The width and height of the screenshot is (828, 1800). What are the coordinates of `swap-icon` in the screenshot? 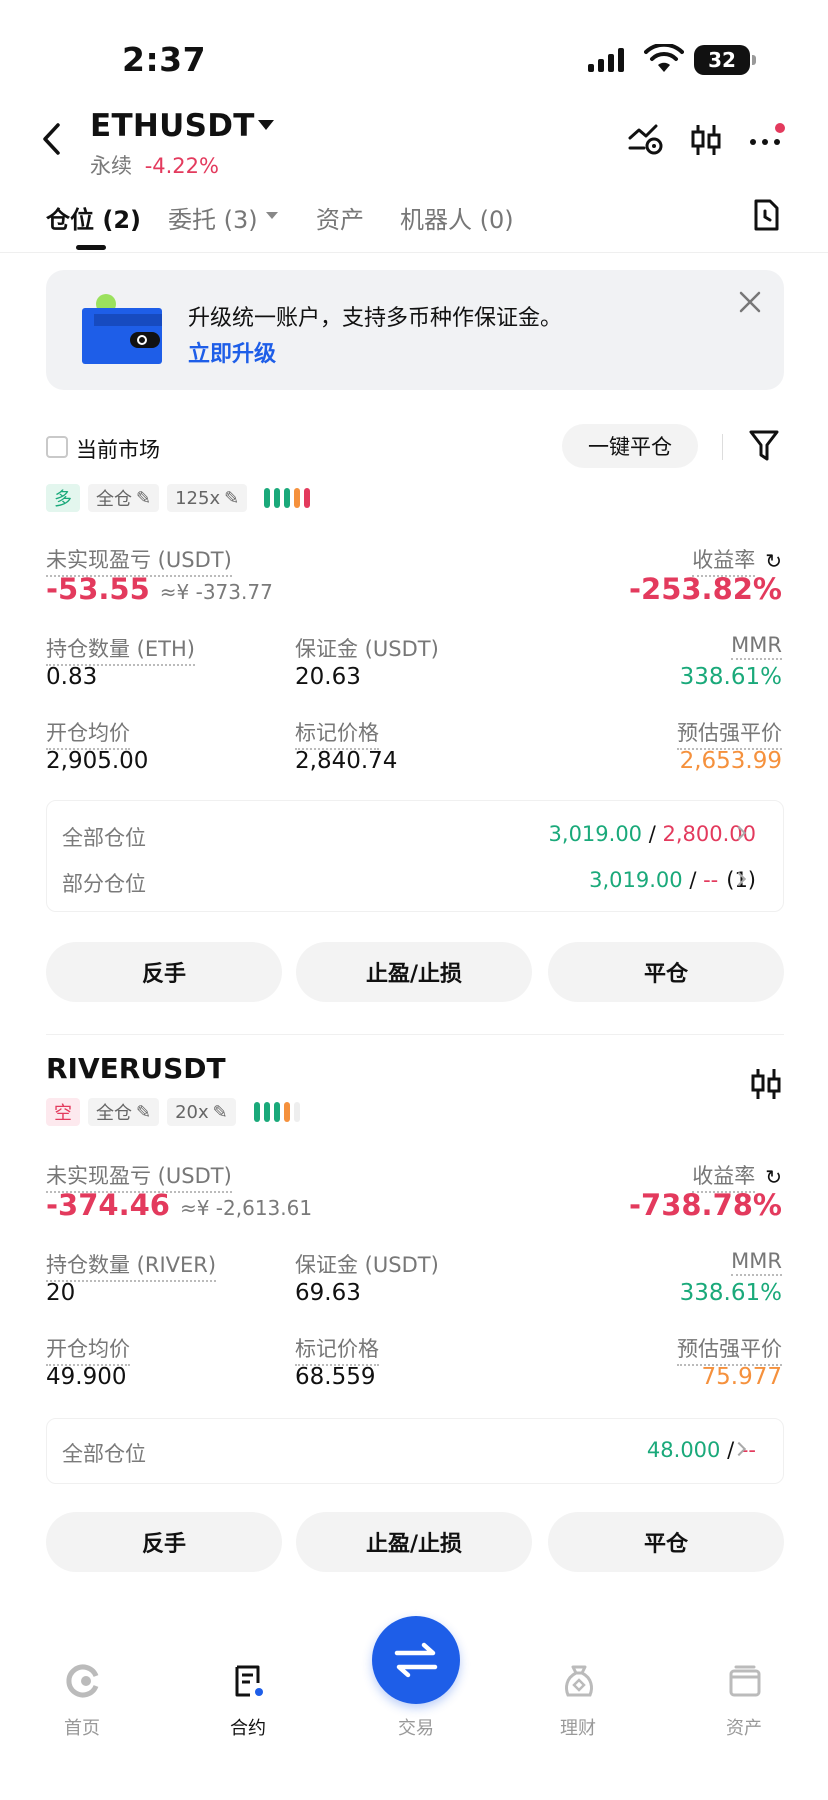 It's located at (416, 1660).